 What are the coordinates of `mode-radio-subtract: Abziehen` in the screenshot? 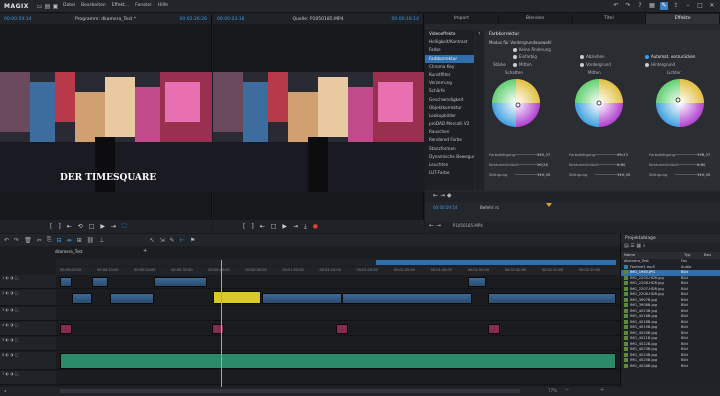 It's located at (592, 56).